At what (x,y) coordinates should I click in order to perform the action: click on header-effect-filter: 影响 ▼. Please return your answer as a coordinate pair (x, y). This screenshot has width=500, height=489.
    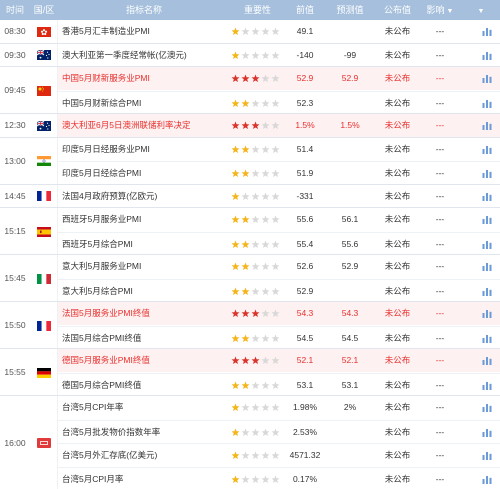
    Looking at the image, I should click on (440, 10).